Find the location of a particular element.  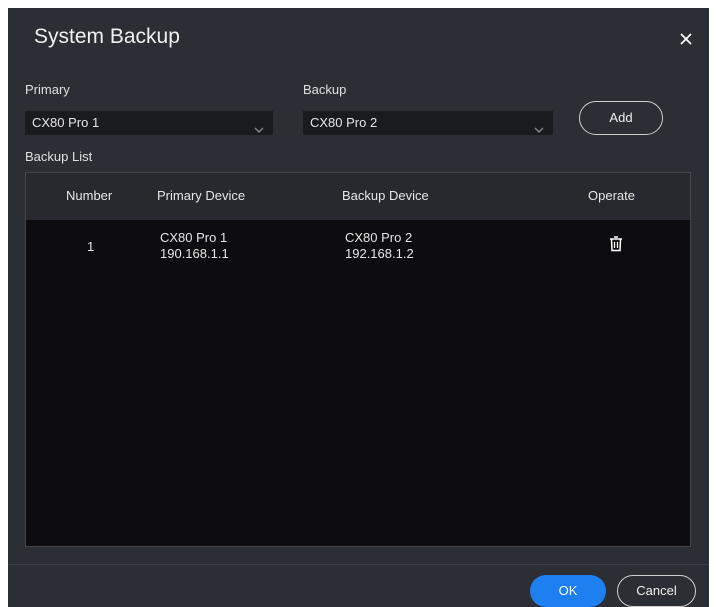

backup-select-value: CX80 Pro 2 is located at coordinates (344, 122).